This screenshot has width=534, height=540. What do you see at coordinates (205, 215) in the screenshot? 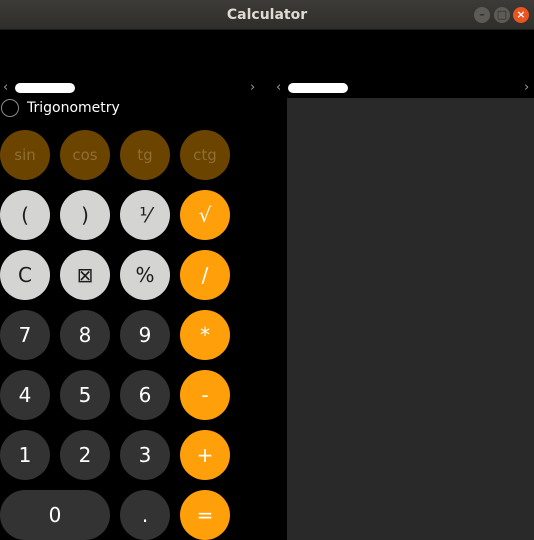
I see `key-sqrt: √` at bounding box center [205, 215].